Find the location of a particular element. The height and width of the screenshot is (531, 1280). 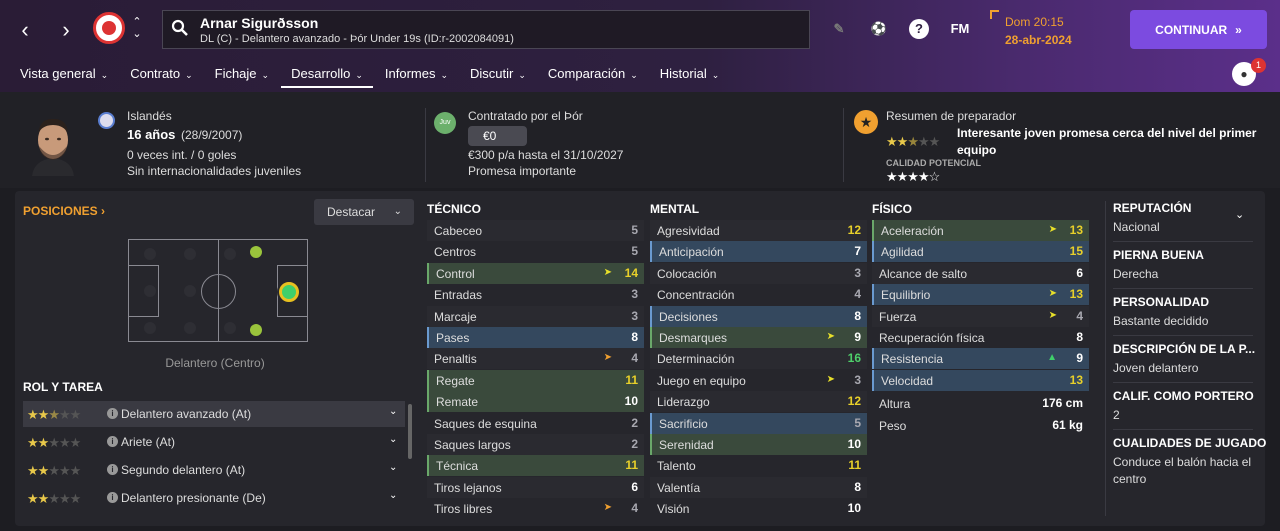

attribute-row: Equilibrio ➤ 13 is located at coordinates (980, 295).